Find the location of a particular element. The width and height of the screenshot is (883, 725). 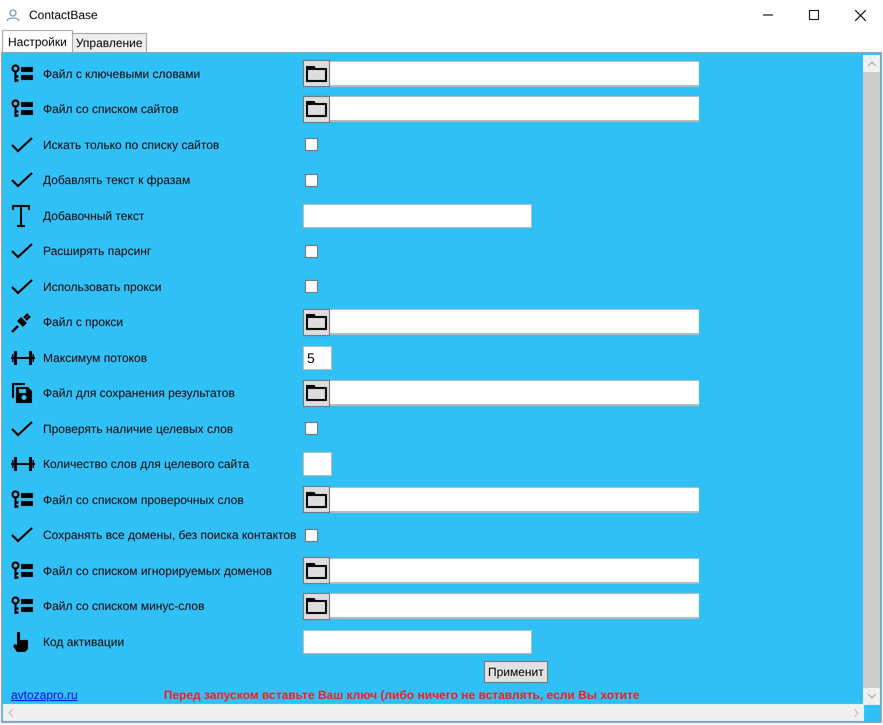

field-label: Искать только по списку сайтов is located at coordinates (131, 145).